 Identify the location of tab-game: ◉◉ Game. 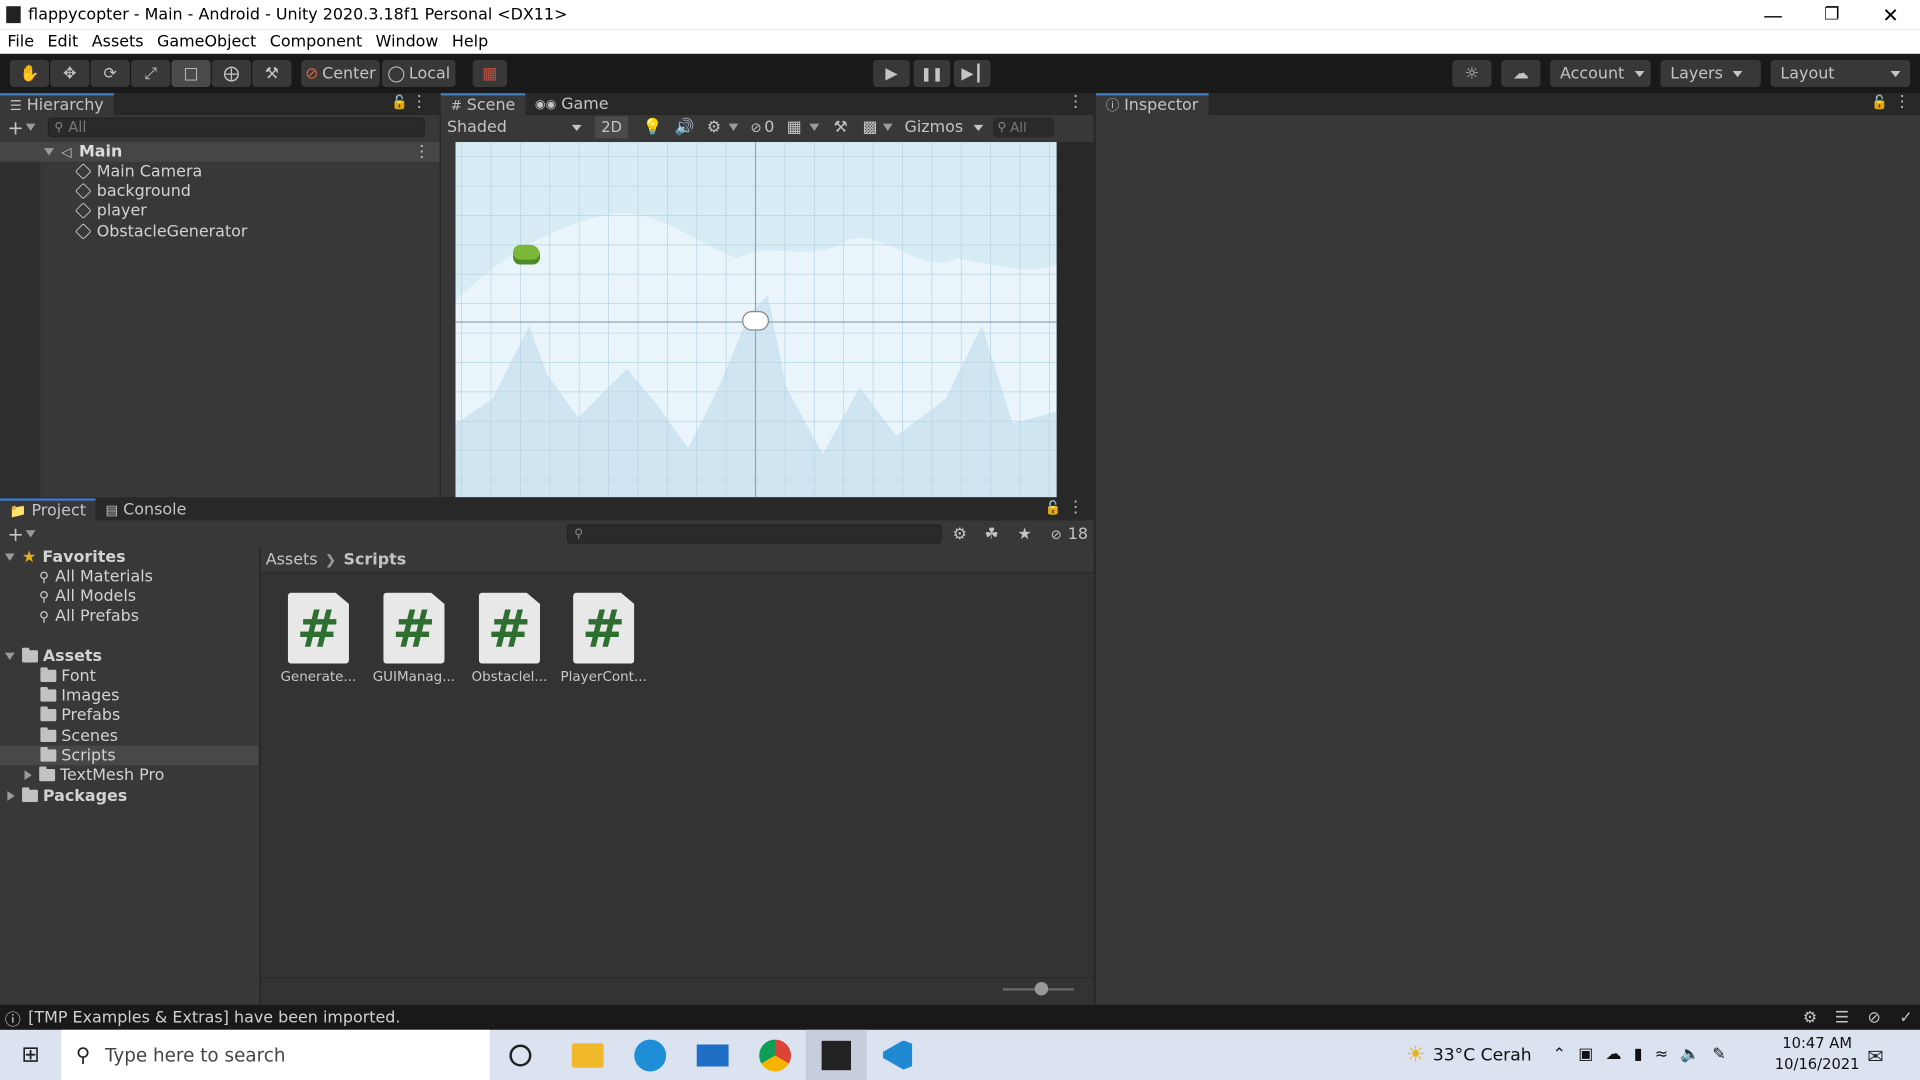
(571, 104).